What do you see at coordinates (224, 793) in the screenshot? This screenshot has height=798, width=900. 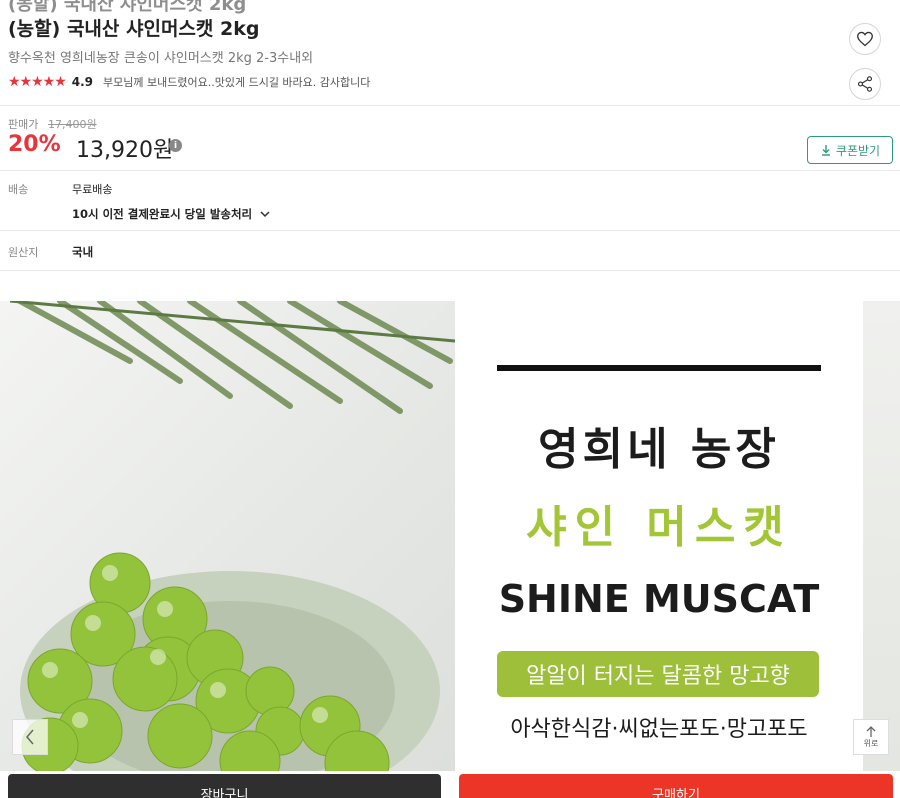 I see `cart-label: 장바구니` at bounding box center [224, 793].